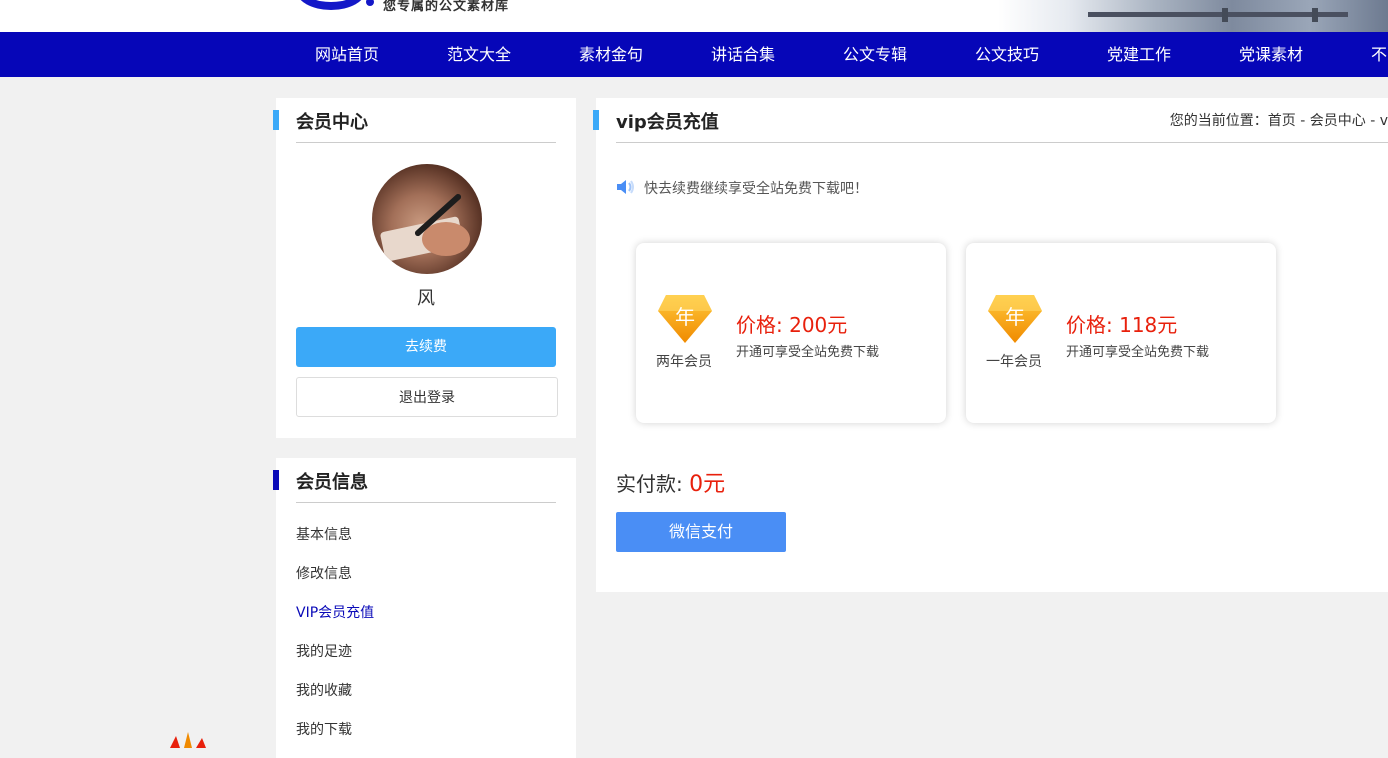  I want to click on username: 风, so click(426, 298).